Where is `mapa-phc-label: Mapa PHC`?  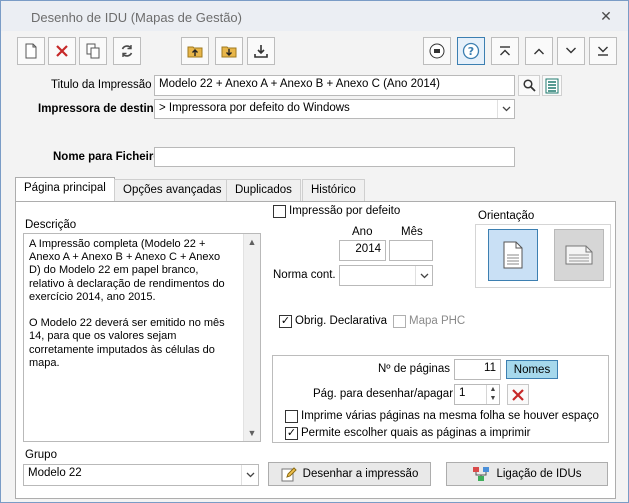
mapa-phc-label: Mapa PHC is located at coordinates (437, 321).